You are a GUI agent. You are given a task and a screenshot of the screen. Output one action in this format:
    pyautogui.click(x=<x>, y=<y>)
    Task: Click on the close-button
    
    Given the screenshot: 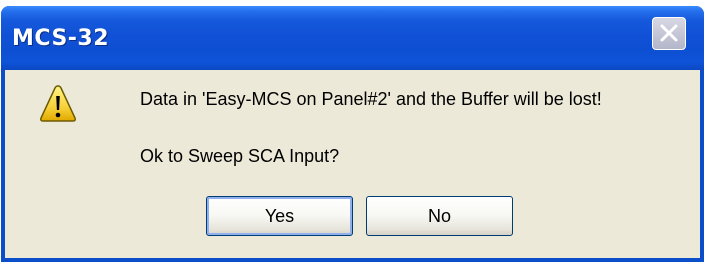 What is the action you would take?
    pyautogui.click(x=669, y=33)
    